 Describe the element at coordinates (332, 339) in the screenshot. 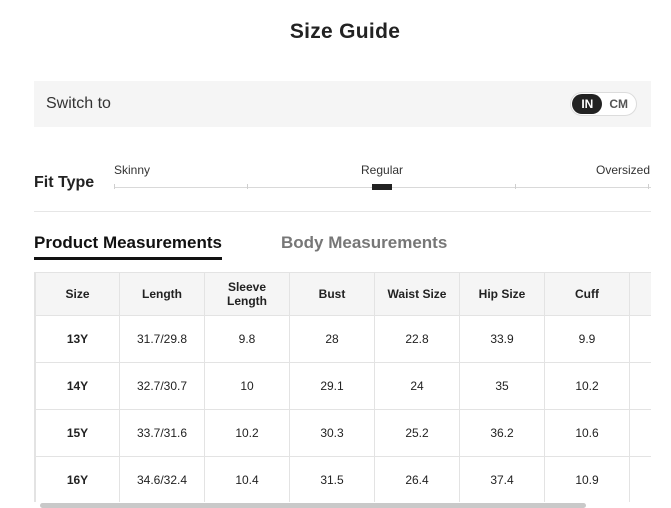

I see `table-cell: 28` at that location.